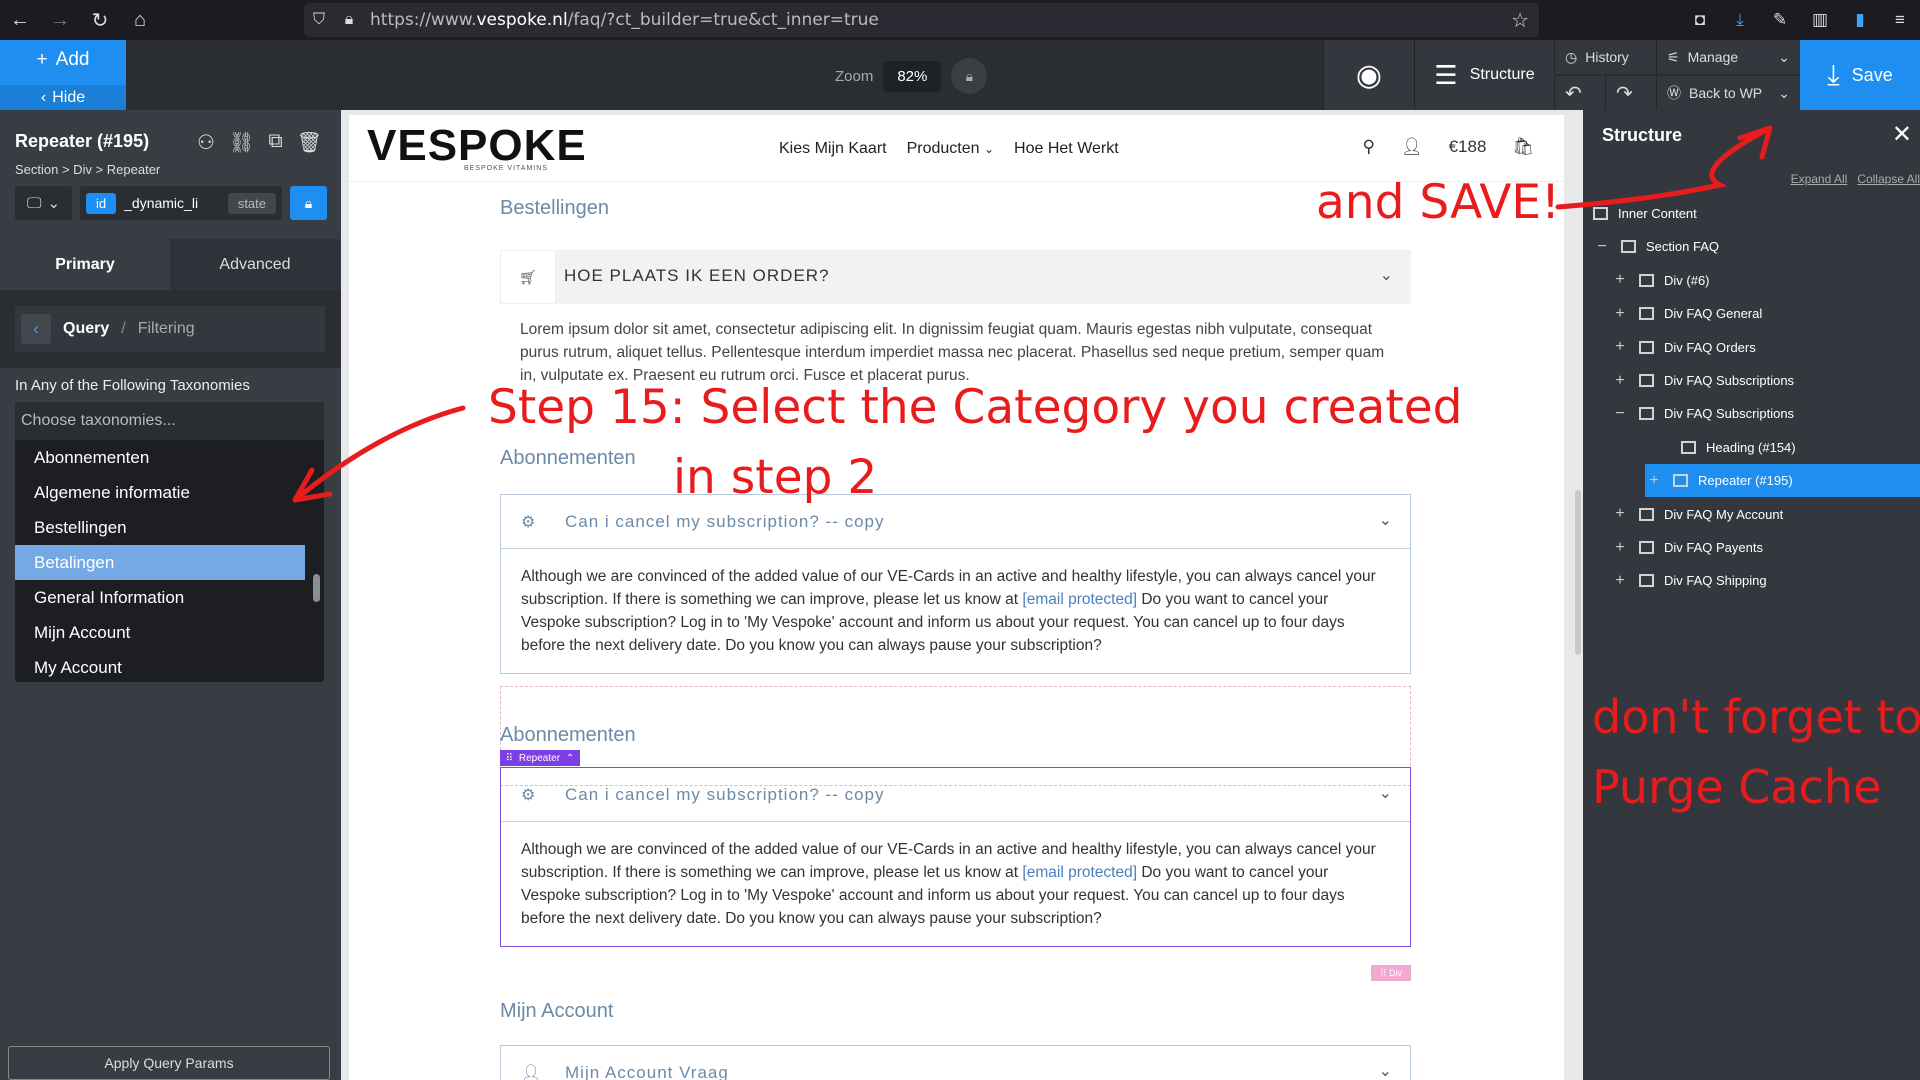  What do you see at coordinates (160, 666) in the screenshot?
I see `taxonomy-option: My Account` at bounding box center [160, 666].